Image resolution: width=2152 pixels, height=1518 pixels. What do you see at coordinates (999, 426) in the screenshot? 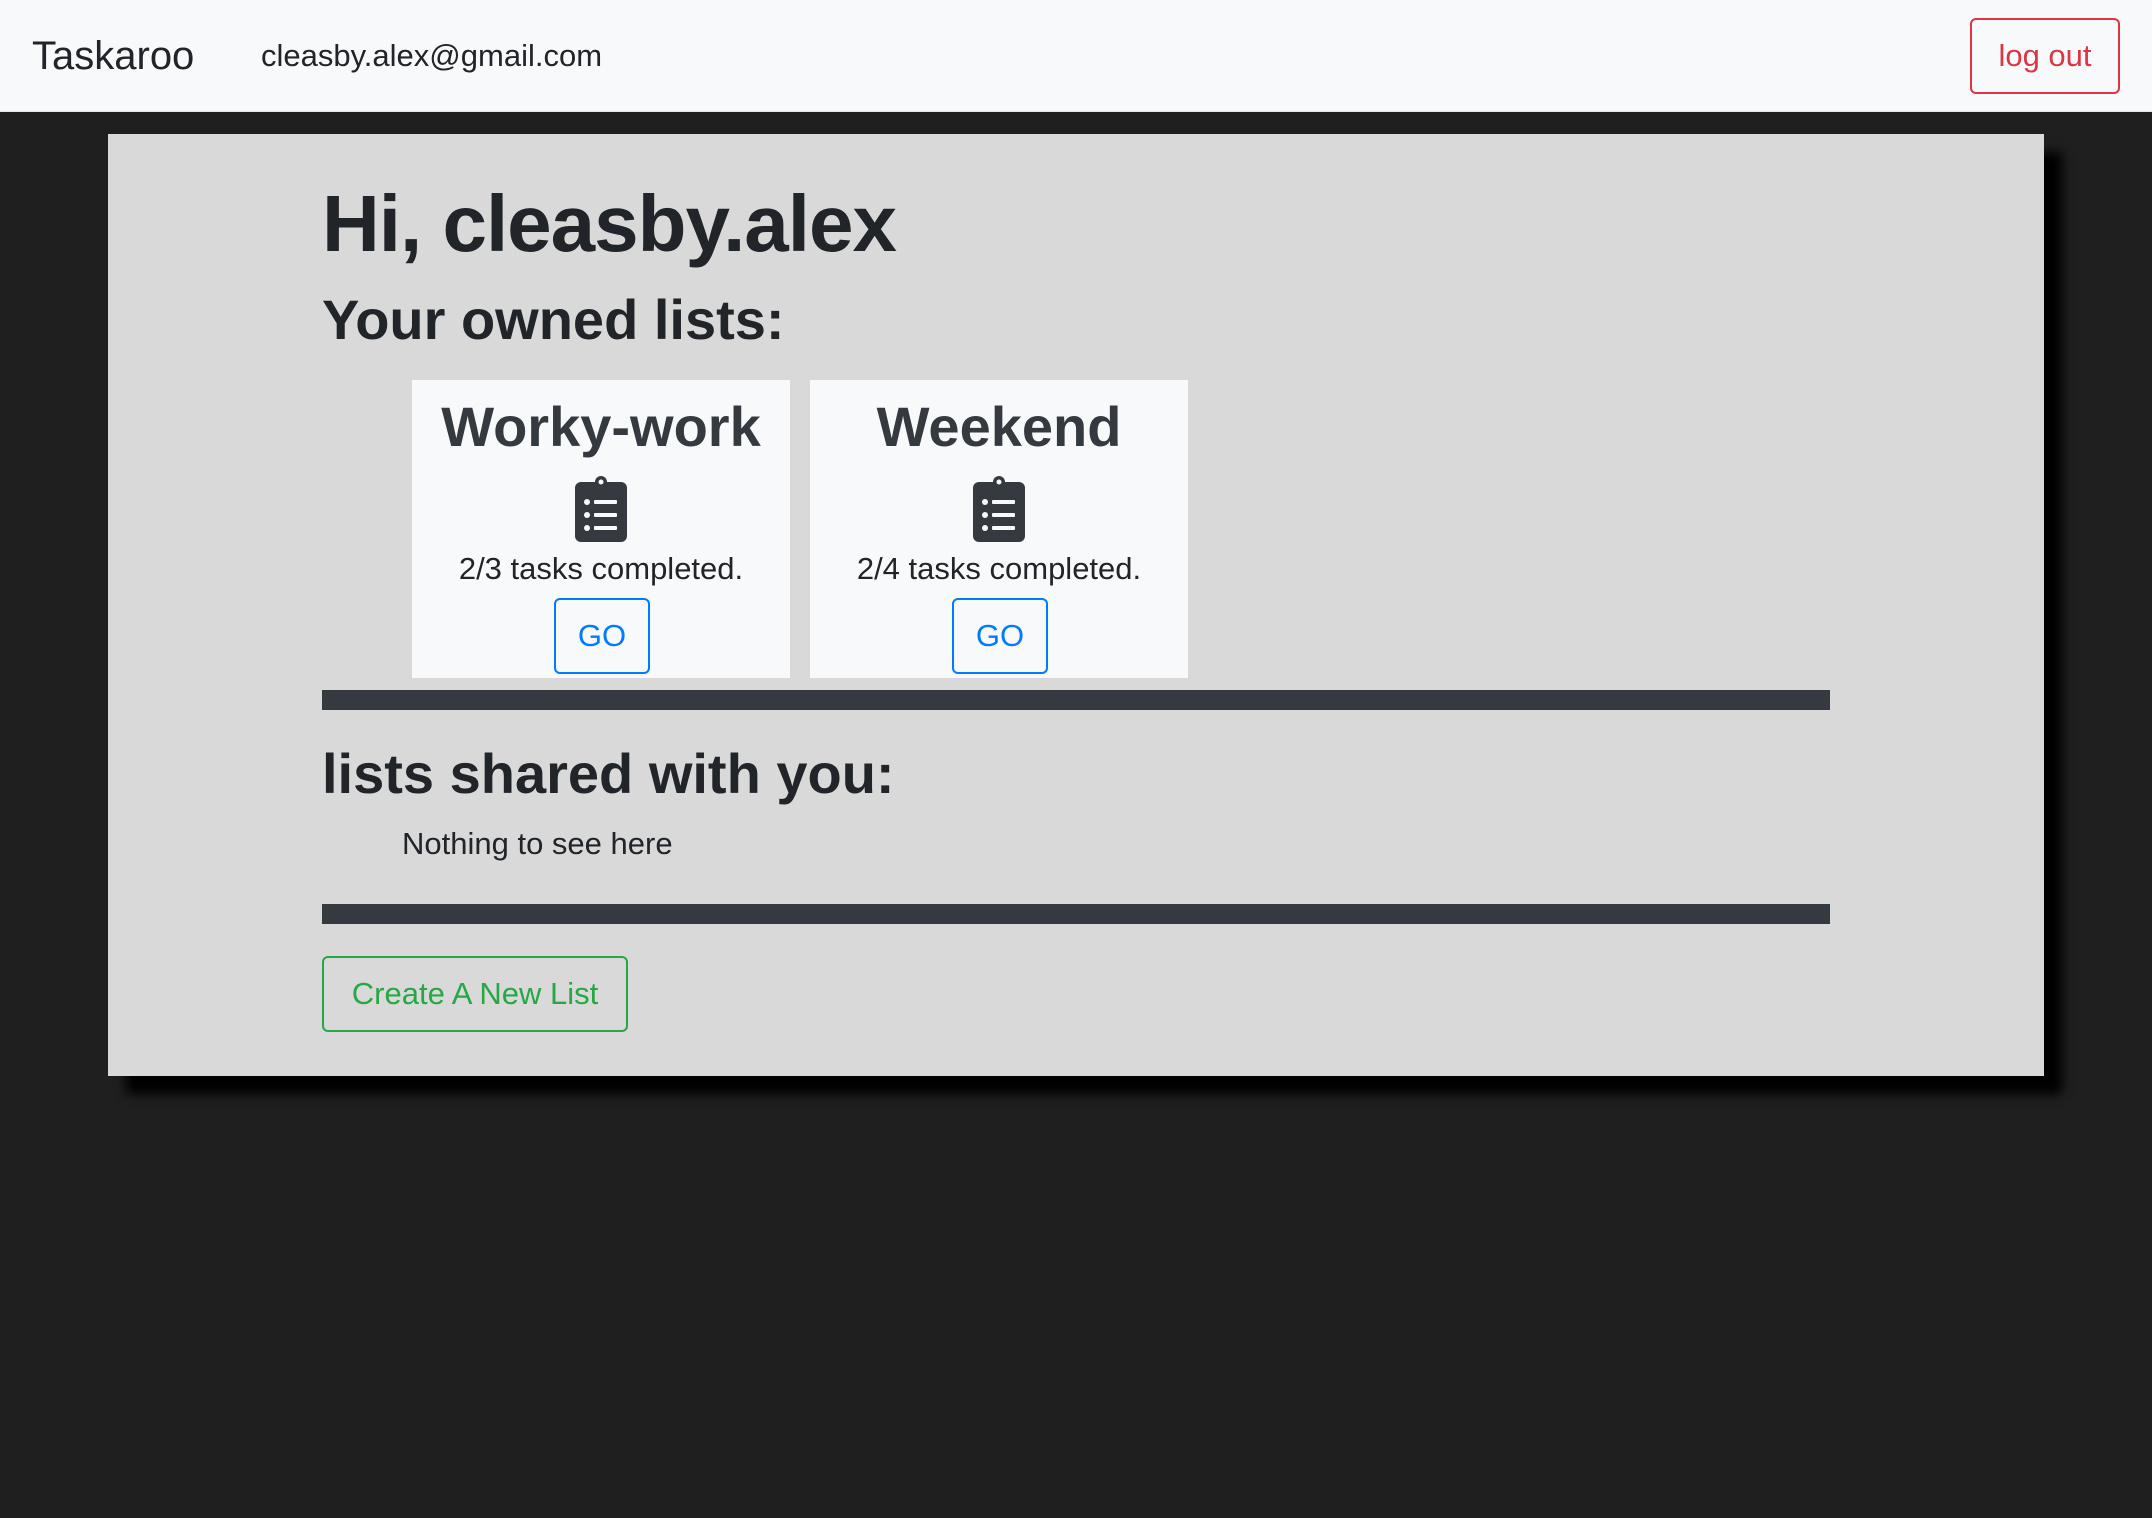
I see `list-card-title: Weekend` at bounding box center [999, 426].